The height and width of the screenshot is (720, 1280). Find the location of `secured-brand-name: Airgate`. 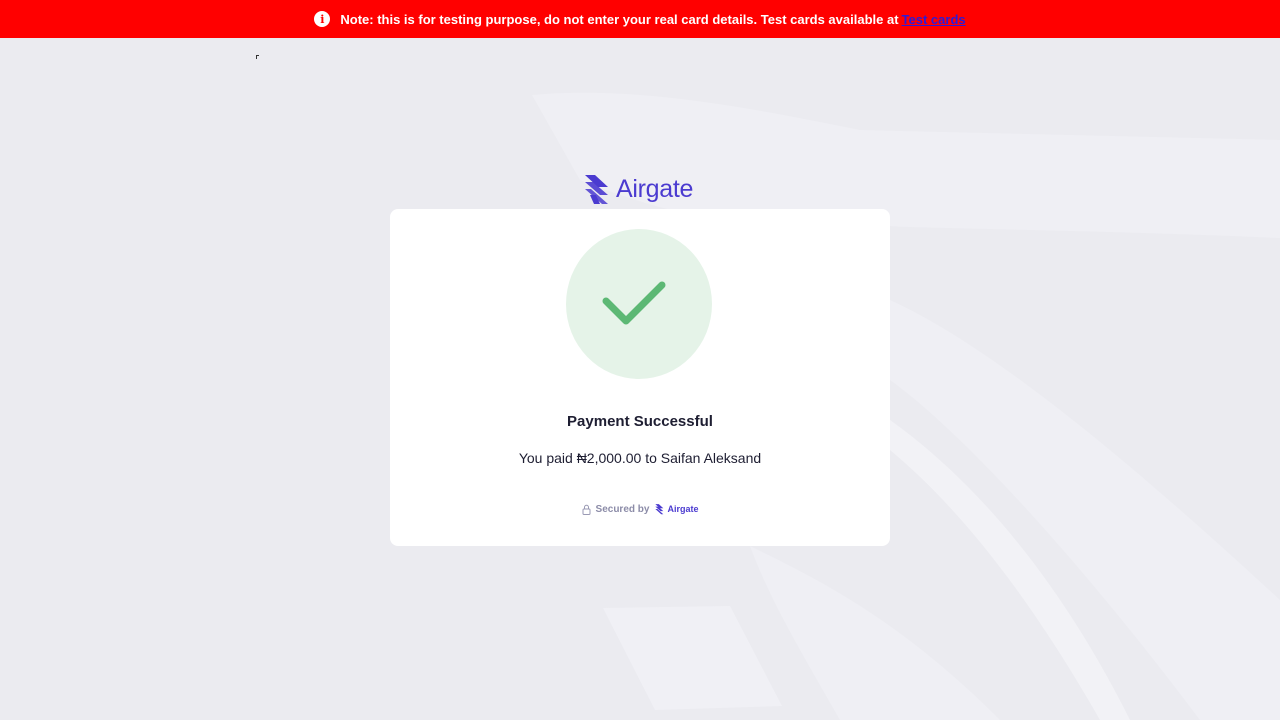

secured-brand-name: Airgate is located at coordinates (683, 509).